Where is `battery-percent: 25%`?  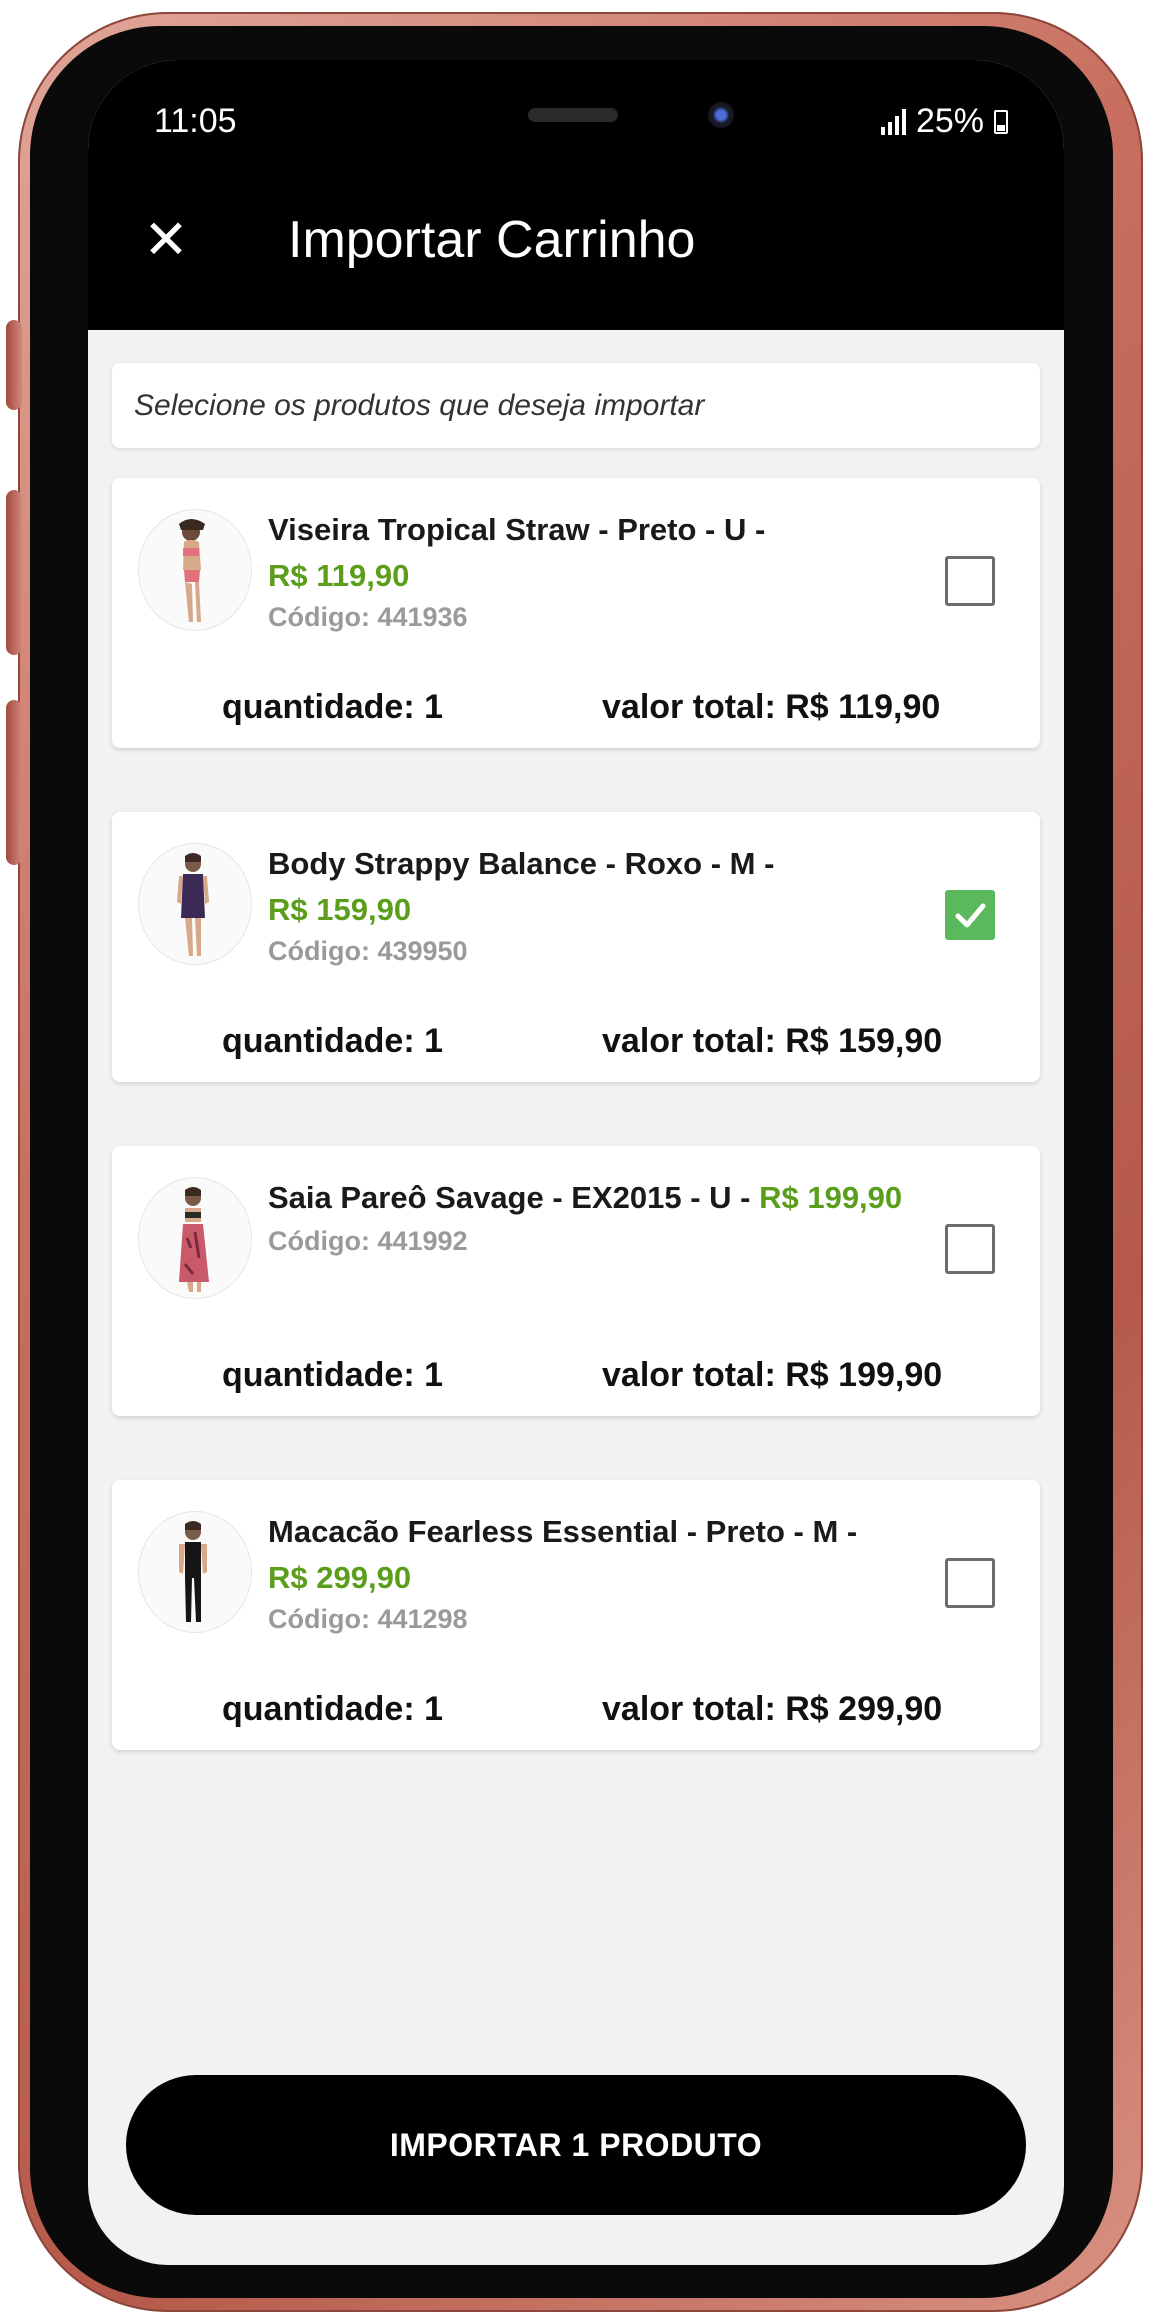 battery-percent: 25% is located at coordinates (949, 121).